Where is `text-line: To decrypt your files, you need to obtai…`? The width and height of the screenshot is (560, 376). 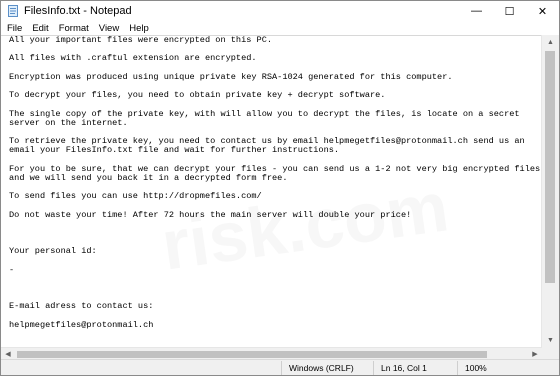
text-line: To decrypt your files, you need to obtai… is located at coordinates (197, 95).